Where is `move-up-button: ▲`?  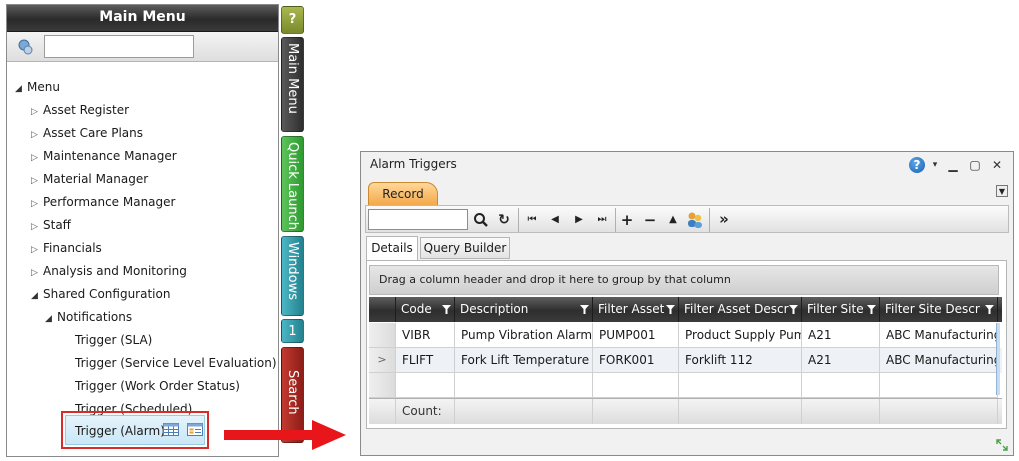
move-up-button: ▲ is located at coordinates (673, 220).